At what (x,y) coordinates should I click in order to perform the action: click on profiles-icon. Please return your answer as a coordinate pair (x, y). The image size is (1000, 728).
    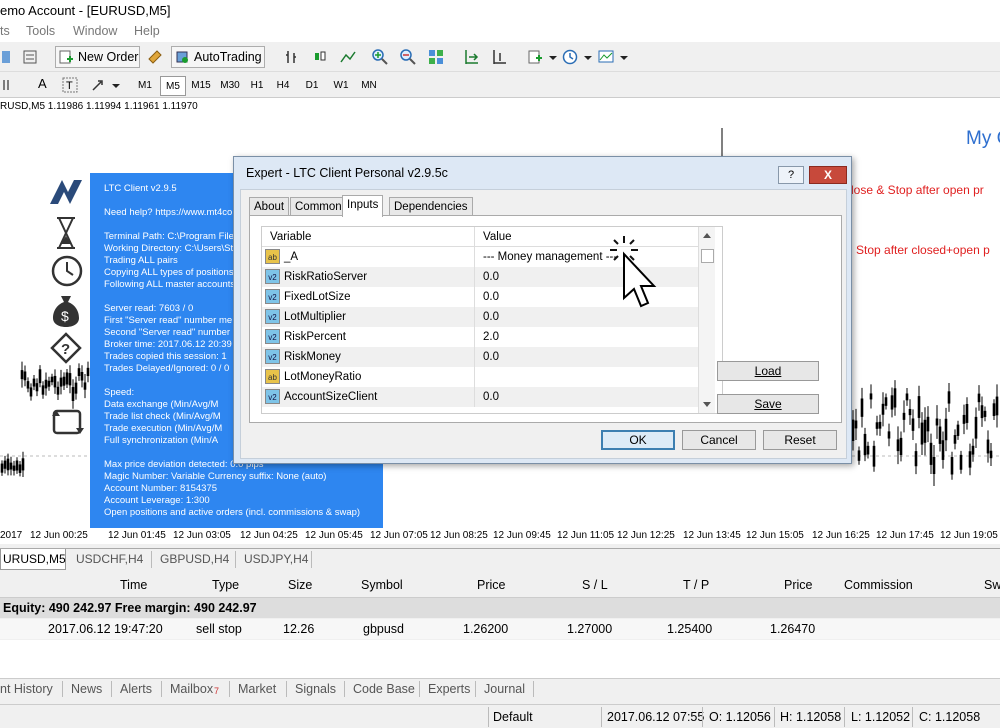
    Looking at the image, I should click on (8, 57).